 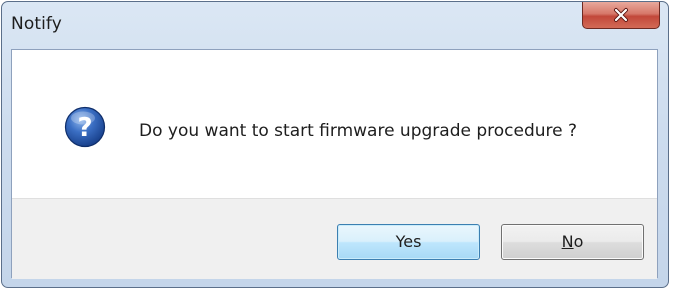 I want to click on dialog-title: Notify, so click(x=36, y=24).